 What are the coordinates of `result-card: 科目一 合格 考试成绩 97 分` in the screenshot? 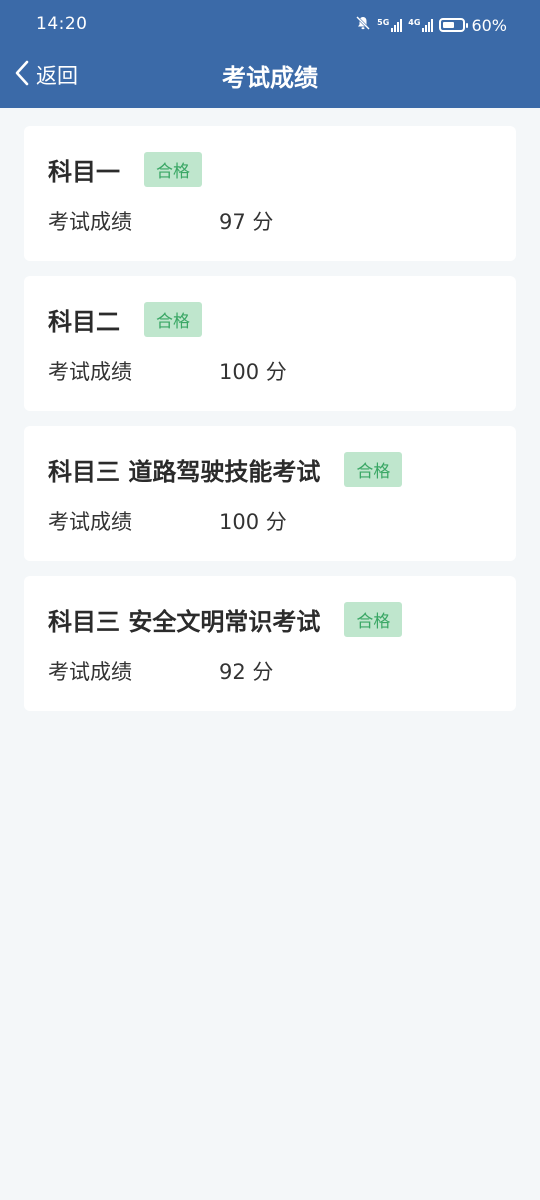 It's located at (270, 193).